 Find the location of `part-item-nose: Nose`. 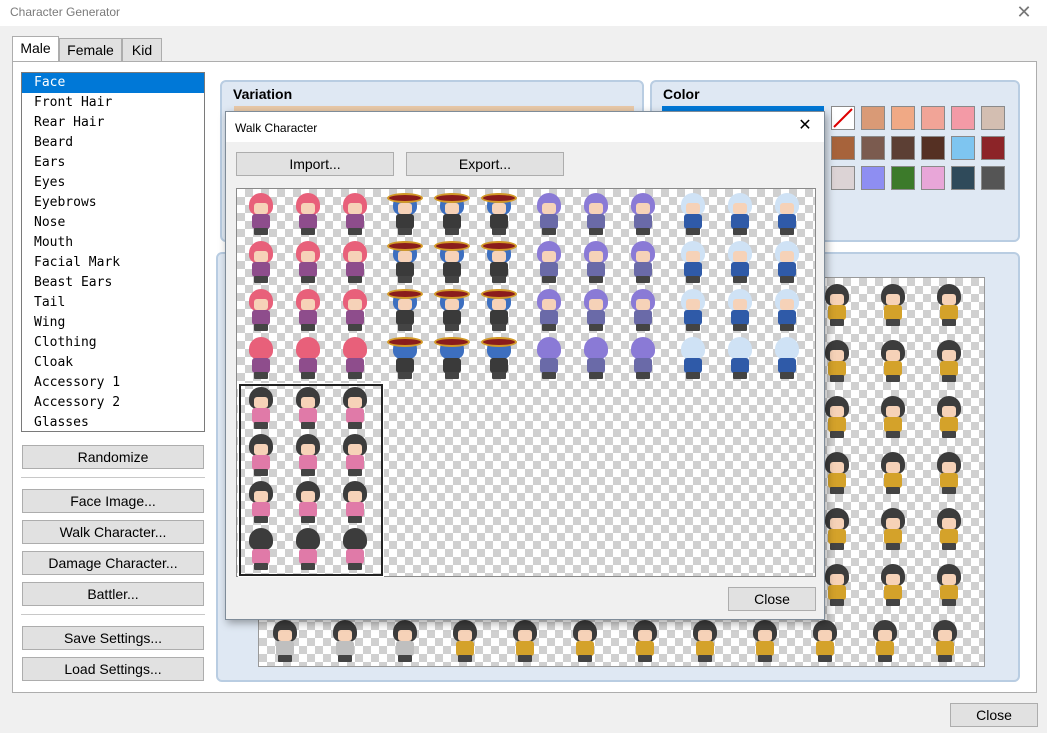

part-item-nose: Nose is located at coordinates (113, 223).